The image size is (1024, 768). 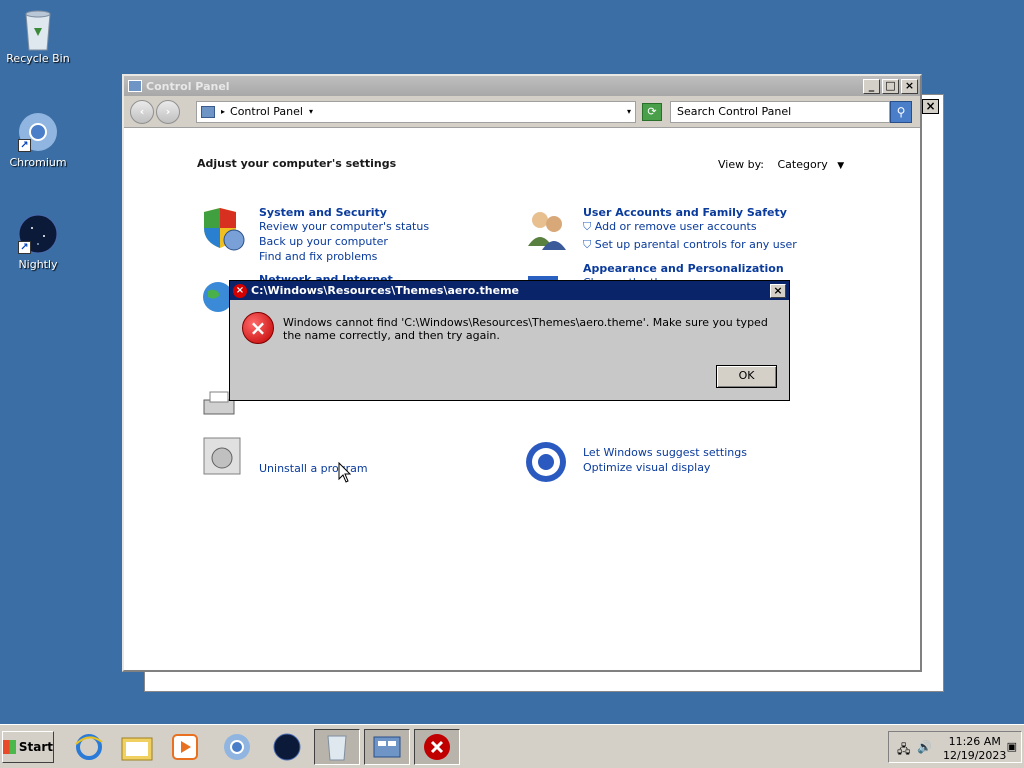 What do you see at coordinates (266, 111) in the screenshot?
I see `breadcrumb-control-panel: Control Panel` at bounding box center [266, 111].